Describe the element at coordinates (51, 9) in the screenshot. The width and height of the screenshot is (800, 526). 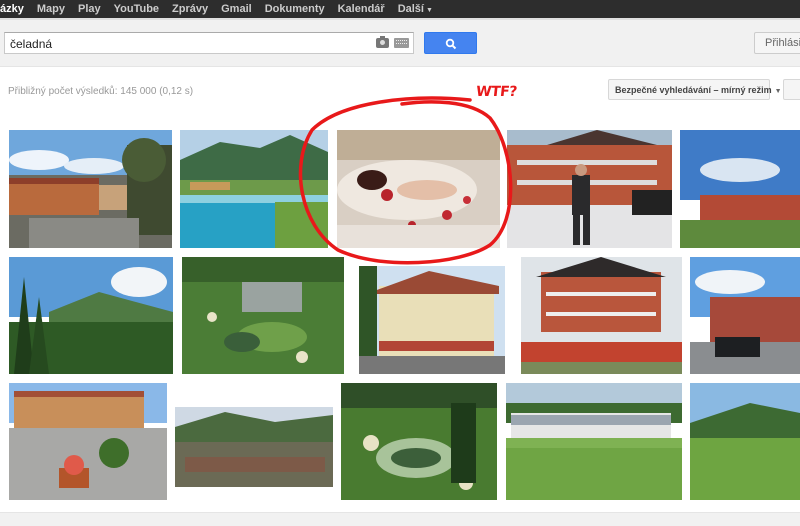
I see `nav-item-maps: Mapy` at that location.